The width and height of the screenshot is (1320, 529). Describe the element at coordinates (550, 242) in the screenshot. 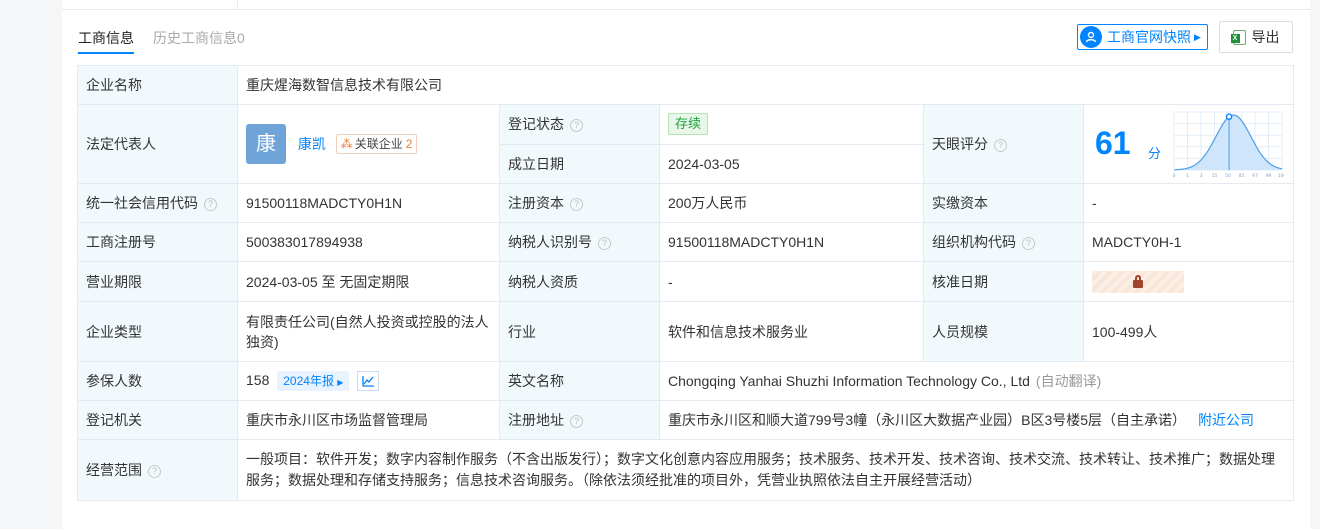

I see `taxpayer-id-label: 纳税人识别号` at that location.